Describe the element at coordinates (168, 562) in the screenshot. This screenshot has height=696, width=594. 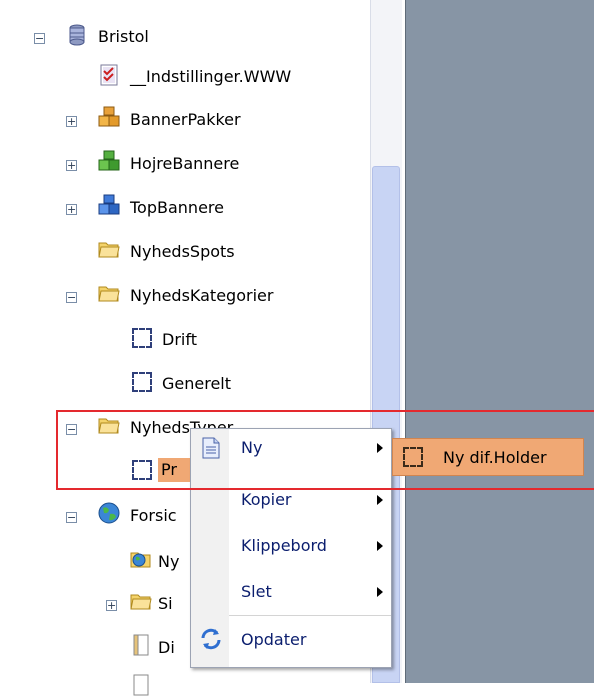
I see `tree-item-label: Ny` at that location.